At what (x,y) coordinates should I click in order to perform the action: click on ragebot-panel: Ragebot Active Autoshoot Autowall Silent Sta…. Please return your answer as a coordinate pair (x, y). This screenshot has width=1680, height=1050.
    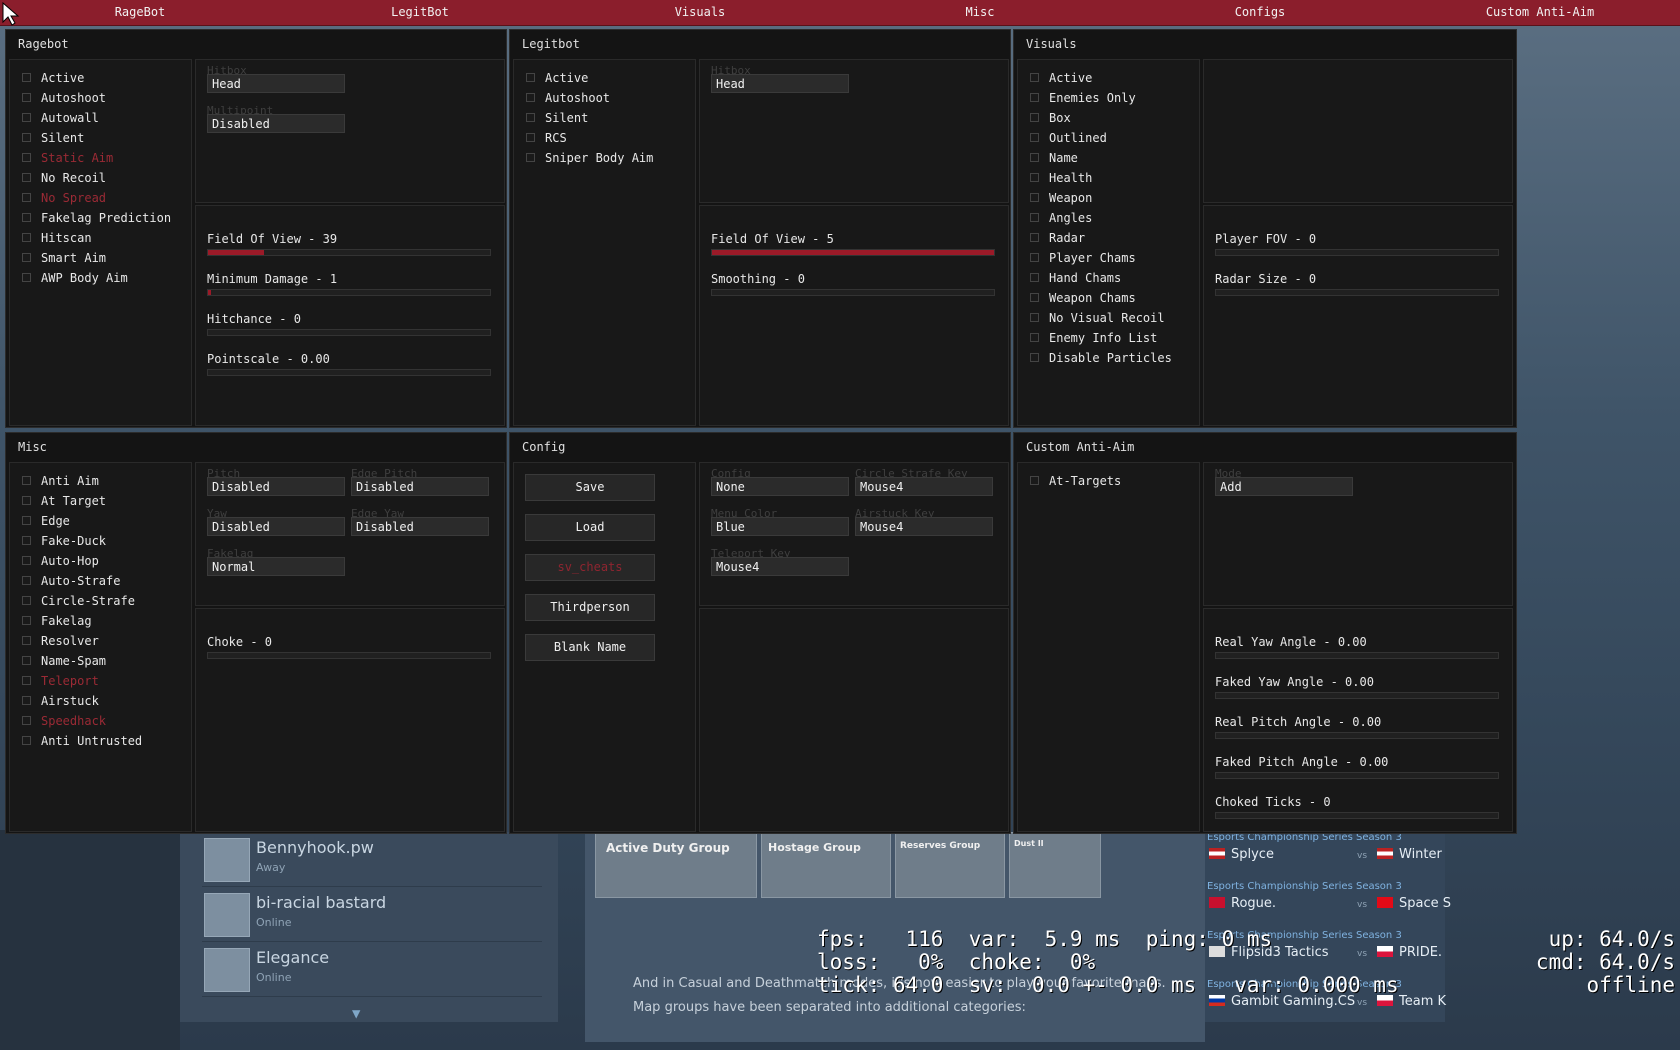
    Looking at the image, I should click on (256, 228).